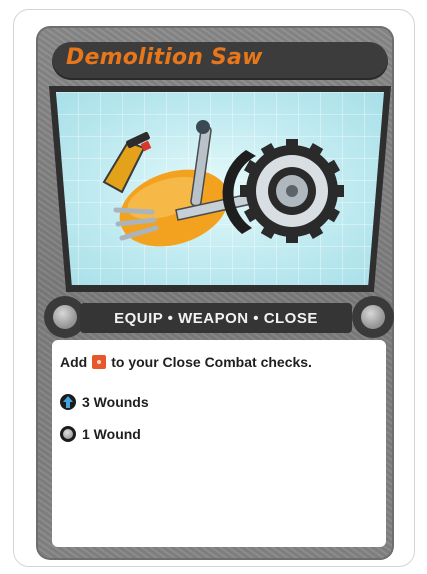  I want to click on card-keywords: EQUIP • WEAPON • CLOSE, so click(216, 318).